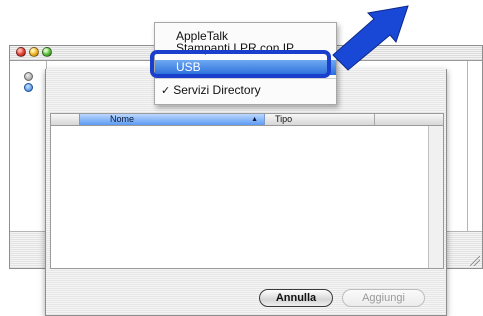  What do you see at coordinates (52, 197) in the screenshot?
I see `table-gutter` at bounding box center [52, 197].